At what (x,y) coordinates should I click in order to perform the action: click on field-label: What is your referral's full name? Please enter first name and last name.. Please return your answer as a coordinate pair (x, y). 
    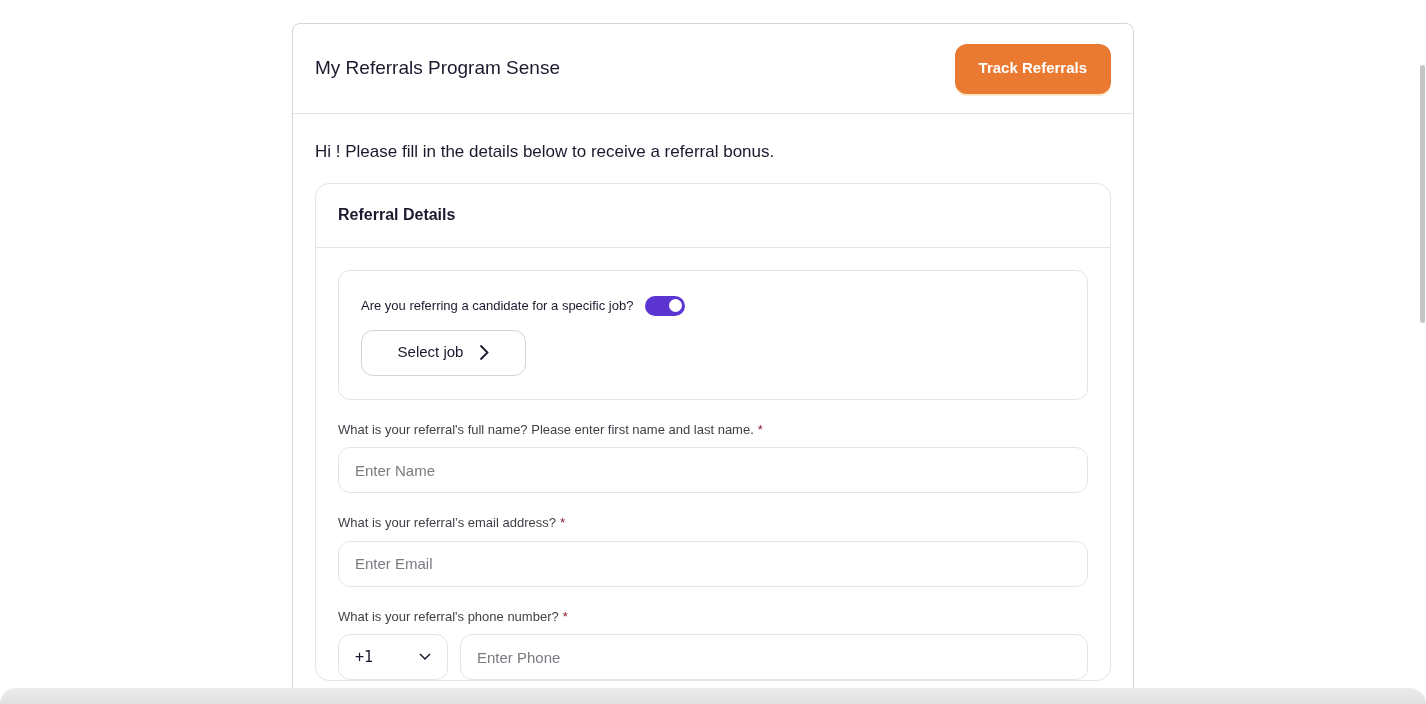
    Looking at the image, I should click on (546, 429).